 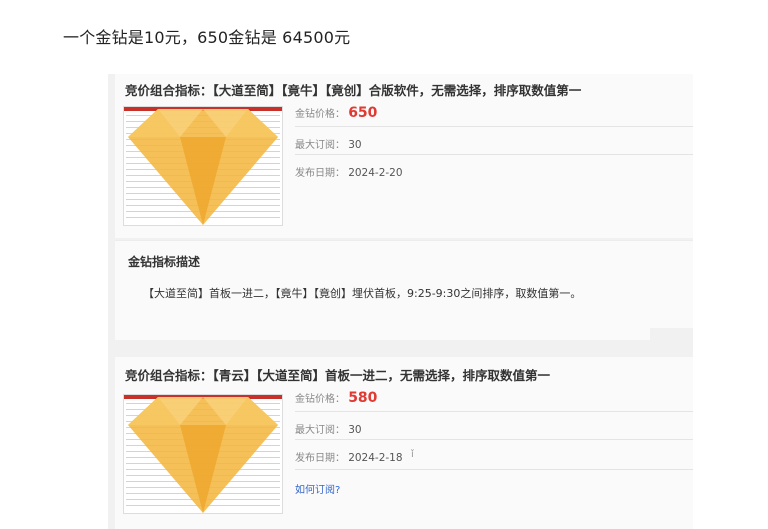 What do you see at coordinates (382, 334) in the screenshot?
I see `gap-bar` at bounding box center [382, 334].